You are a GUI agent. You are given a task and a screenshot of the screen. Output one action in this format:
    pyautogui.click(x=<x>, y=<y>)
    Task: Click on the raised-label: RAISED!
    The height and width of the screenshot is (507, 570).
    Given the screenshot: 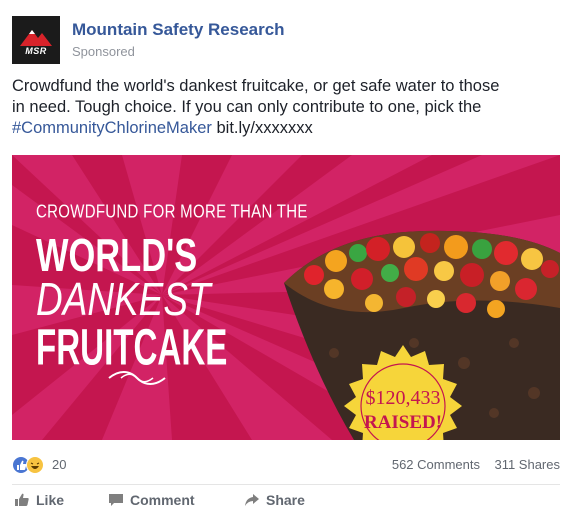 What is the action you would take?
    pyautogui.click(x=403, y=422)
    